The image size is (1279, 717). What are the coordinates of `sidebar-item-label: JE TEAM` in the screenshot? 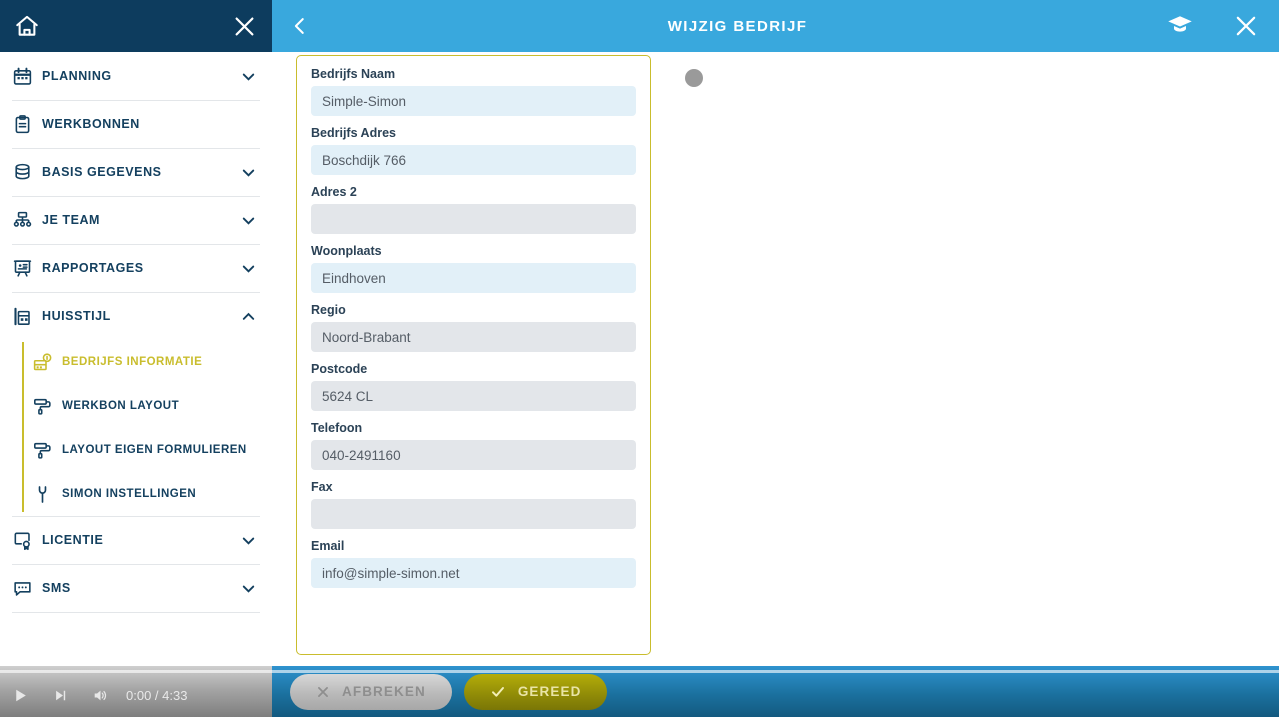 It's located at (71, 220).